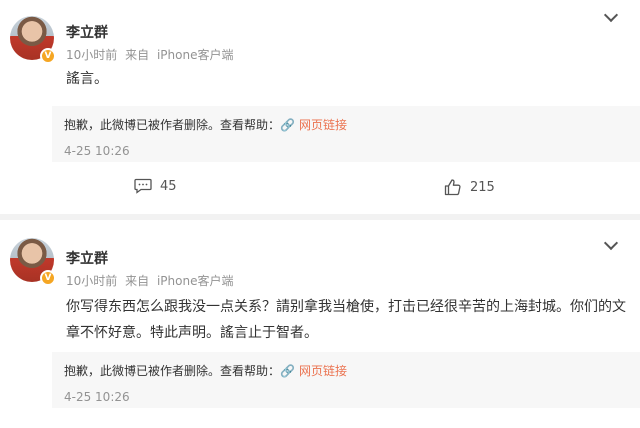 The height and width of the screenshot is (428, 640). Describe the element at coordinates (143, 186) in the screenshot. I see `comment-icon` at that location.